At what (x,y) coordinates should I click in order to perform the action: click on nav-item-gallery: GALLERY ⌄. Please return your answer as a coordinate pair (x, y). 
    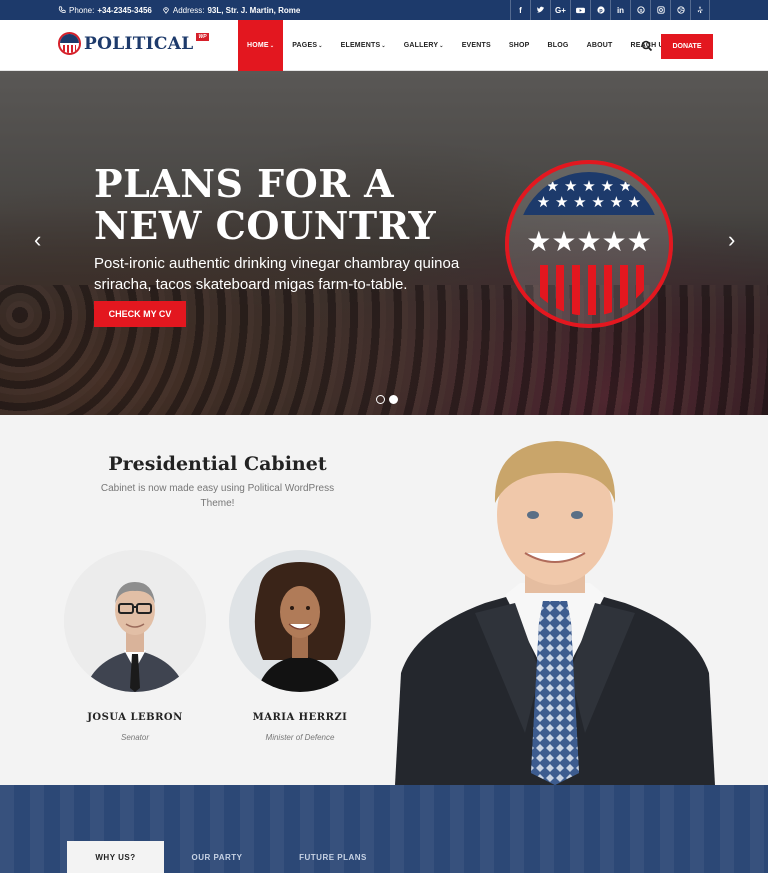
    Looking at the image, I should click on (424, 45).